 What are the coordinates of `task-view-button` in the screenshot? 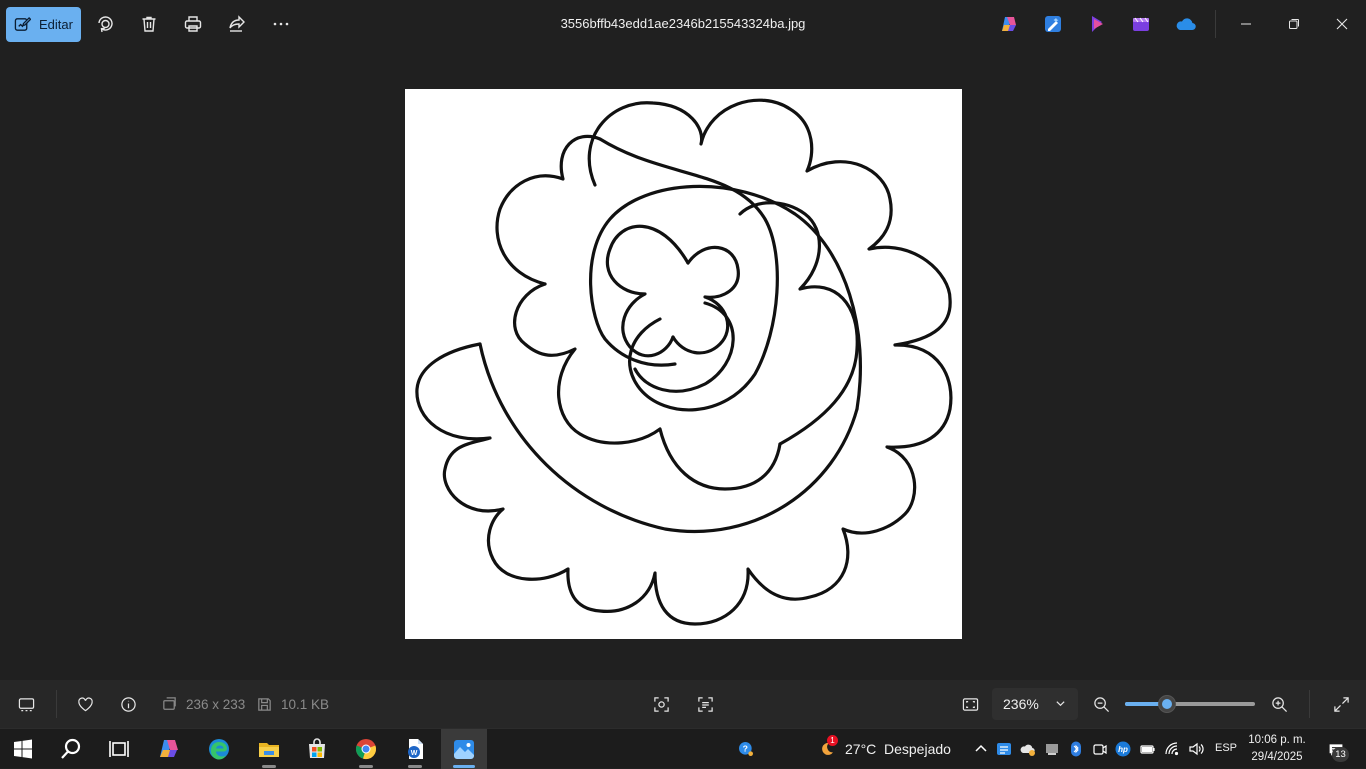 It's located at (119, 749).